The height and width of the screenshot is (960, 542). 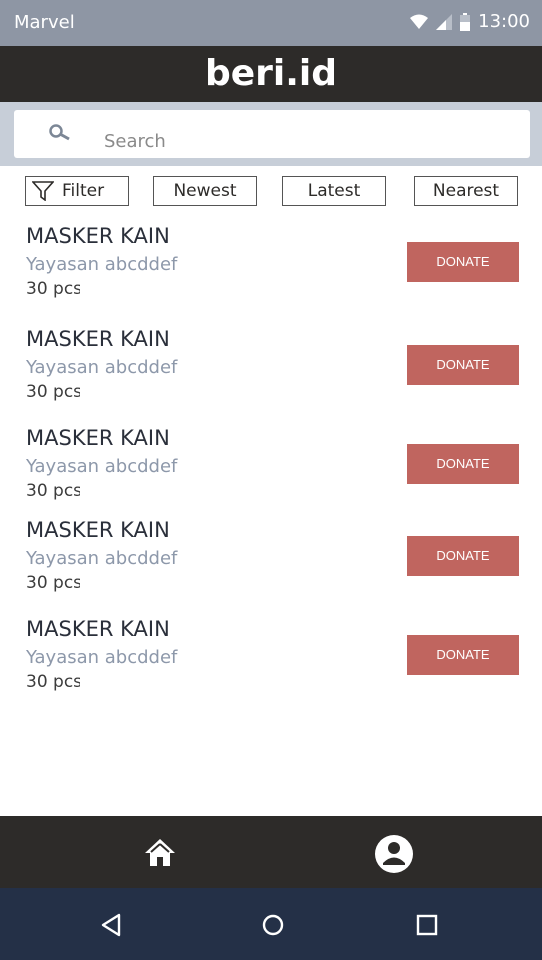 I want to click on filter-label: Filter, so click(x=83, y=191).